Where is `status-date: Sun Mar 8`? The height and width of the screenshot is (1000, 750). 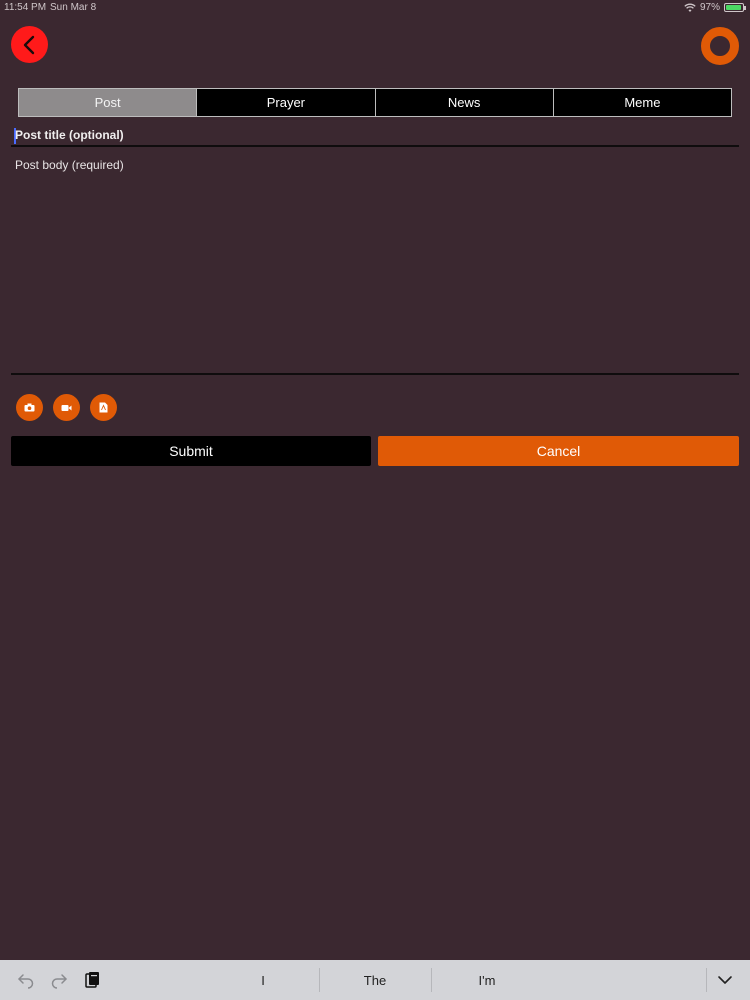 status-date: Sun Mar 8 is located at coordinates (73, 7).